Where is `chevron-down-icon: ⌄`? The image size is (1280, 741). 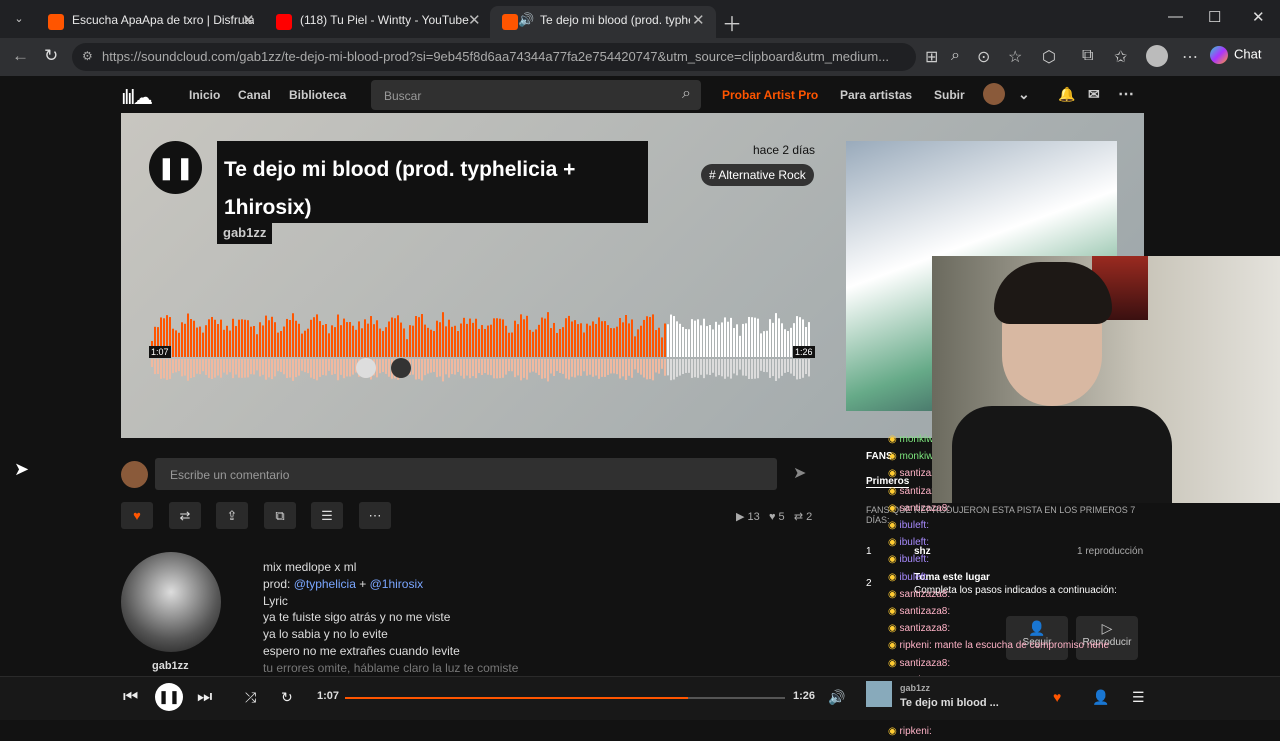 chevron-down-icon: ⌄ is located at coordinates (1024, 94).